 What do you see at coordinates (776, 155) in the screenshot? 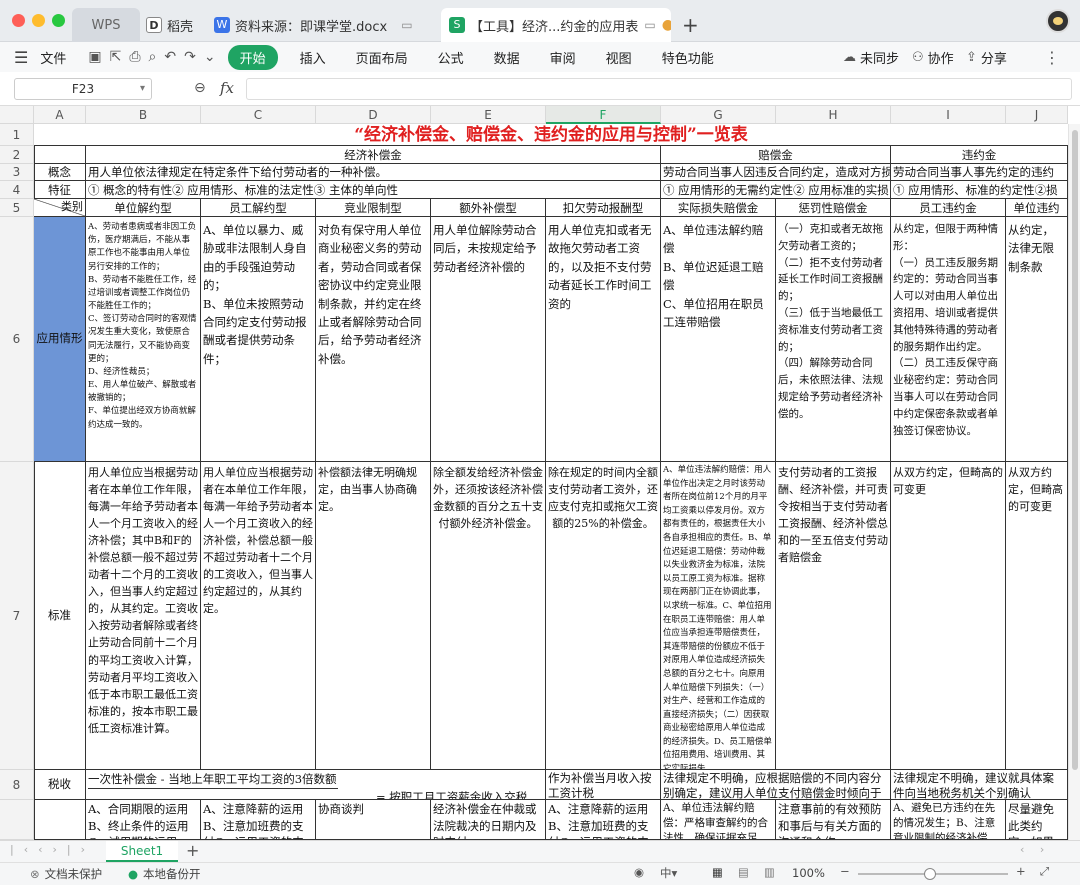
I see `group-header-comp: 赔偿金` at bounding box center [776, 155].